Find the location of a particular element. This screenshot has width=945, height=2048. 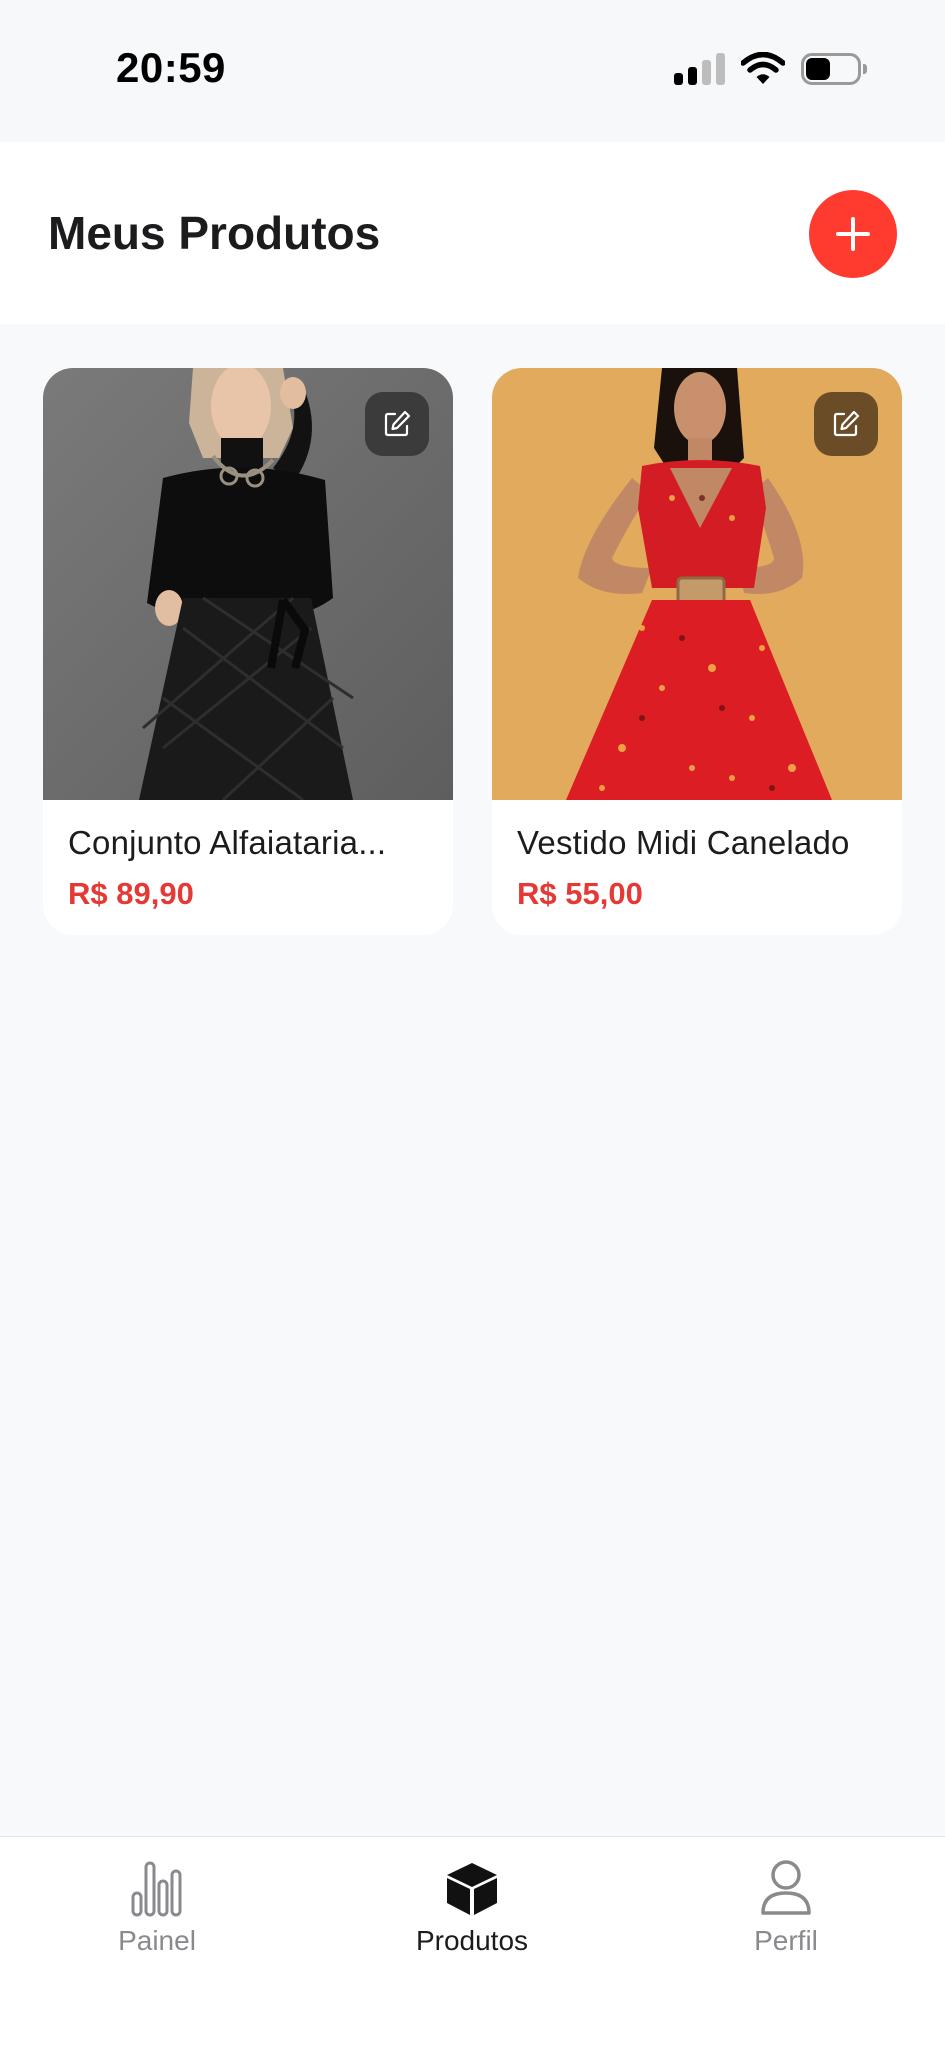

nav-label: Perfil is located at coordinates (786, 1940).